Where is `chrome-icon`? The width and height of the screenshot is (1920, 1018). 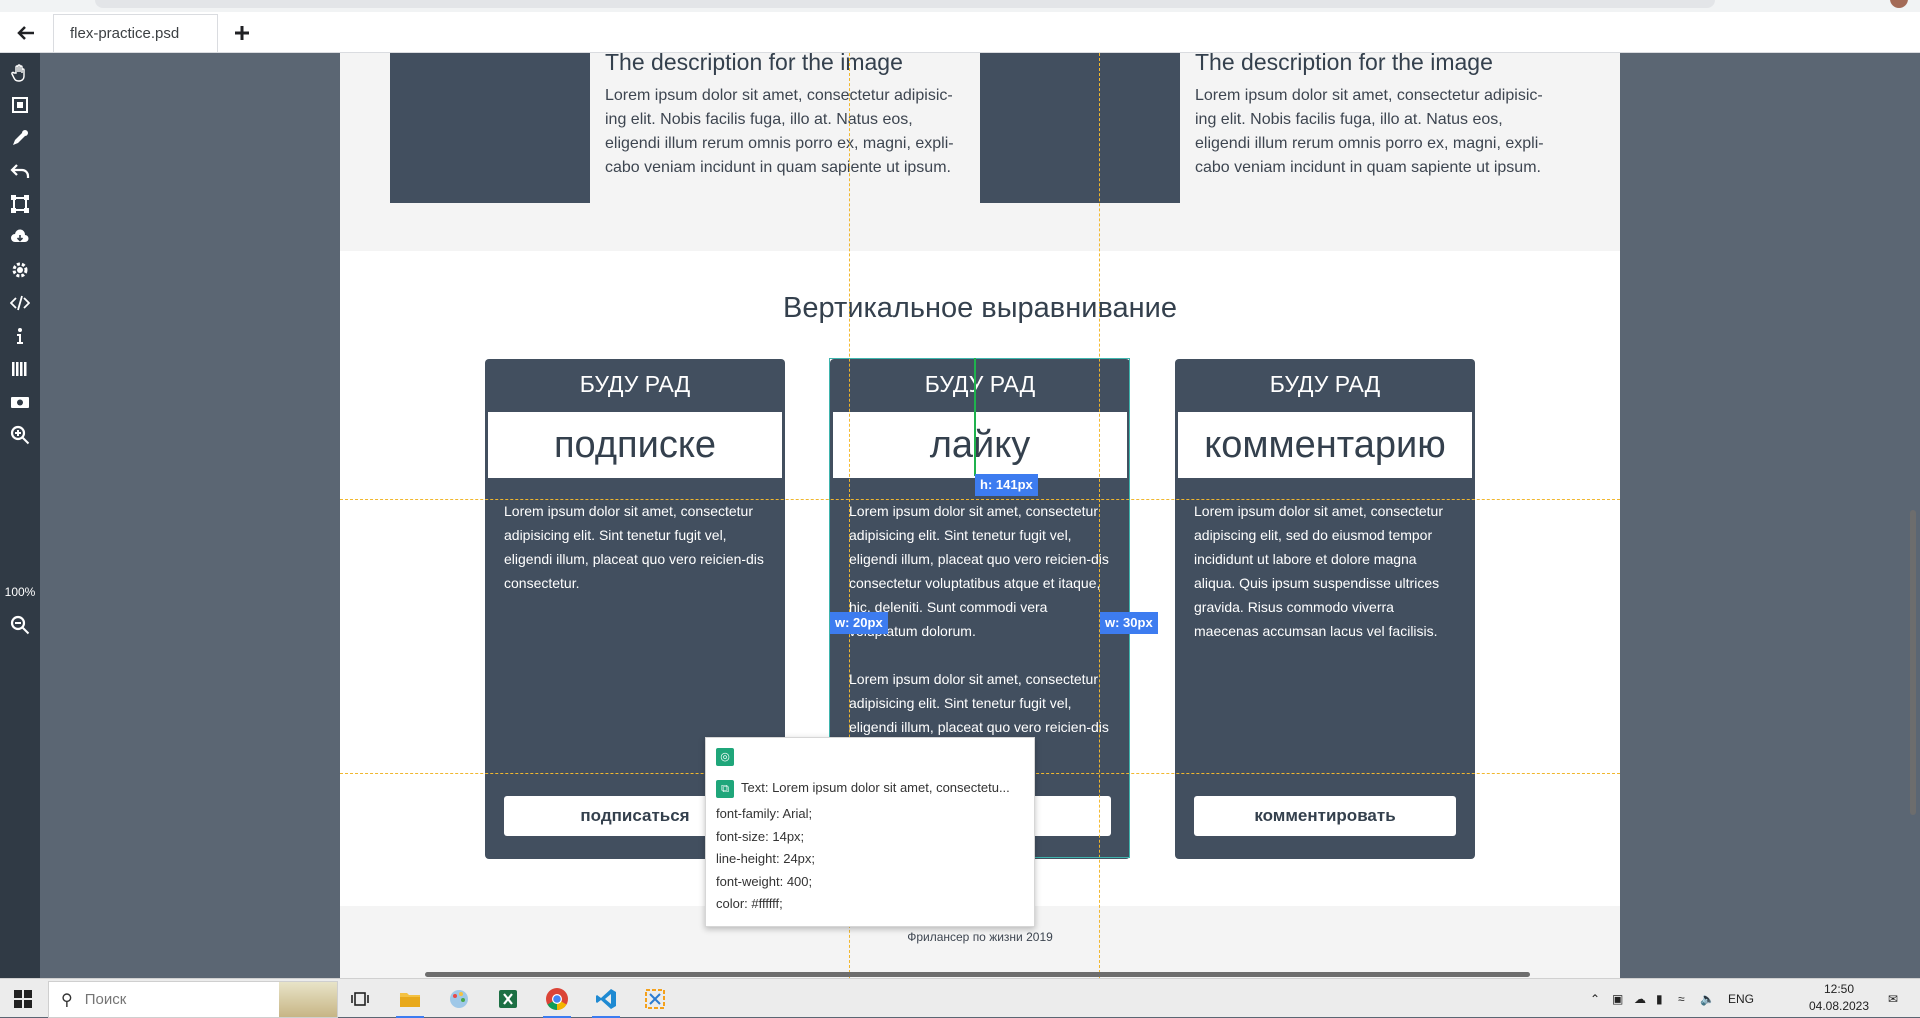 chrome-icon is located at coordinates (557, 998).